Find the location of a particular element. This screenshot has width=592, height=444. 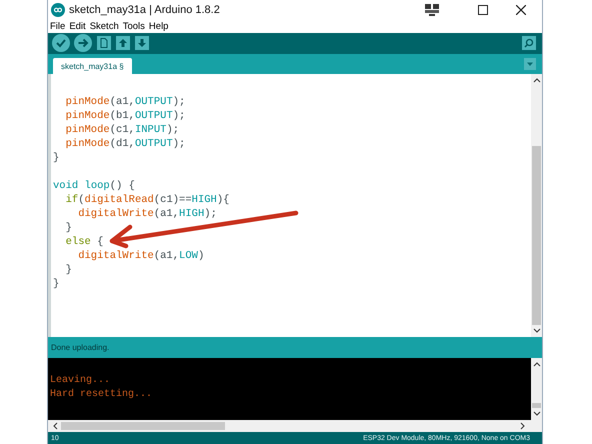

code-line: if(digitalRead(c1)==HIGH){ is located at coordinates (147, 199).